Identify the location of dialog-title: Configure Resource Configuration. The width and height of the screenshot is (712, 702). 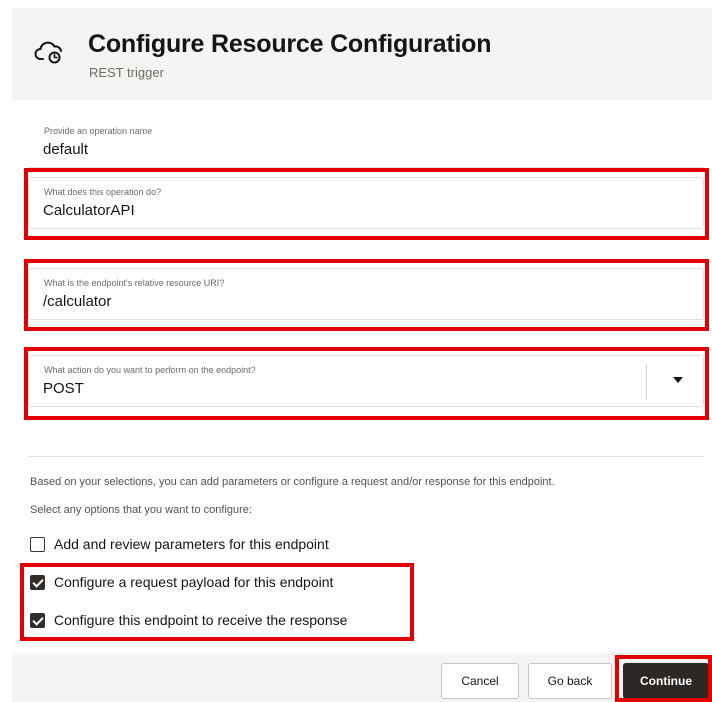
(290, 44).